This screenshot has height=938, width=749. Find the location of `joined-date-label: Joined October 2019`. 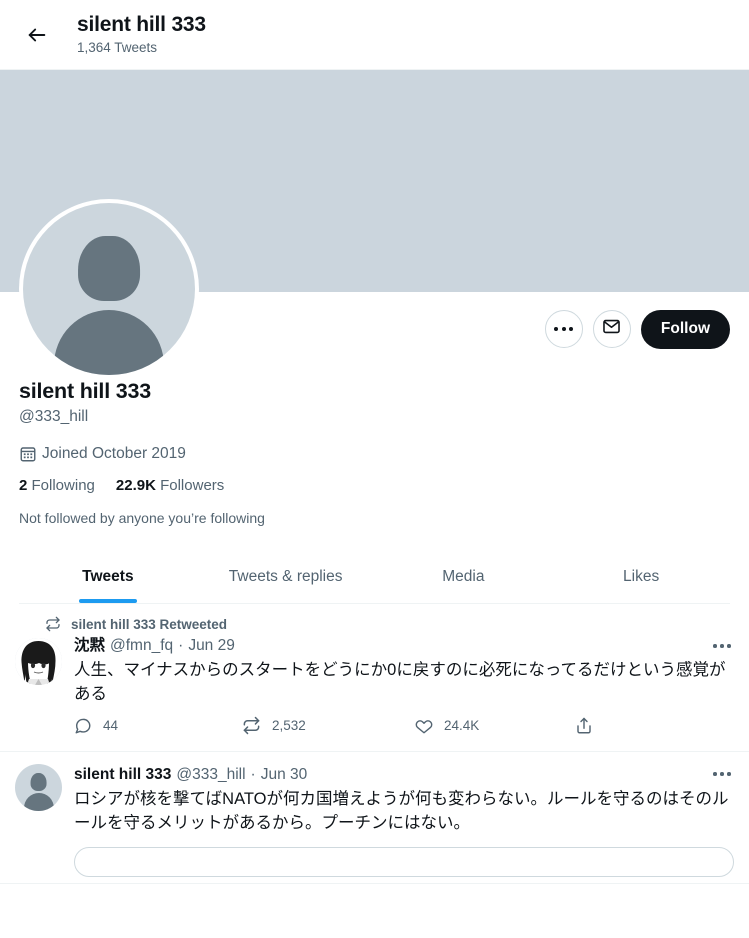

joined-date-label: Joined October 2019 is located at coordinates (114, 453).